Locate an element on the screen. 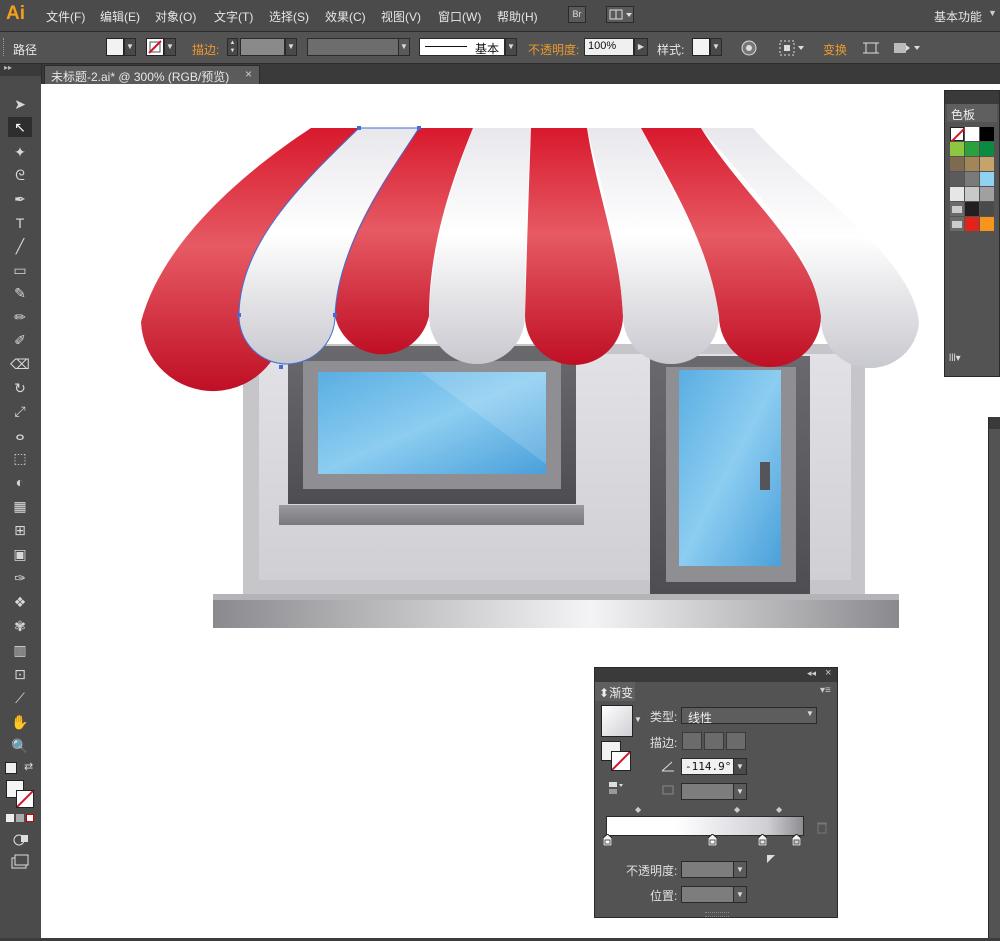 This screenshot has height=941, width=1000. hand-icon: ✋ is located at coordinates (20, 722).